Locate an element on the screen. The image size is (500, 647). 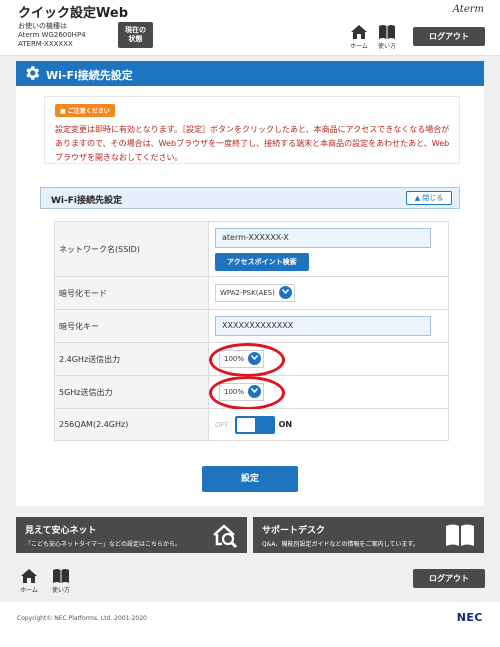
qam-toggle-track is located at coordinates (254, 424).